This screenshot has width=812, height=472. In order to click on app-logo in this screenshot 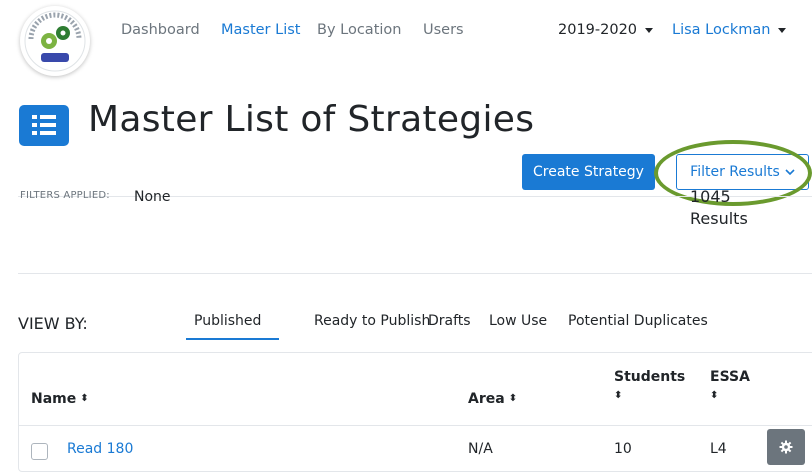, I will do `click(55, 41)`.